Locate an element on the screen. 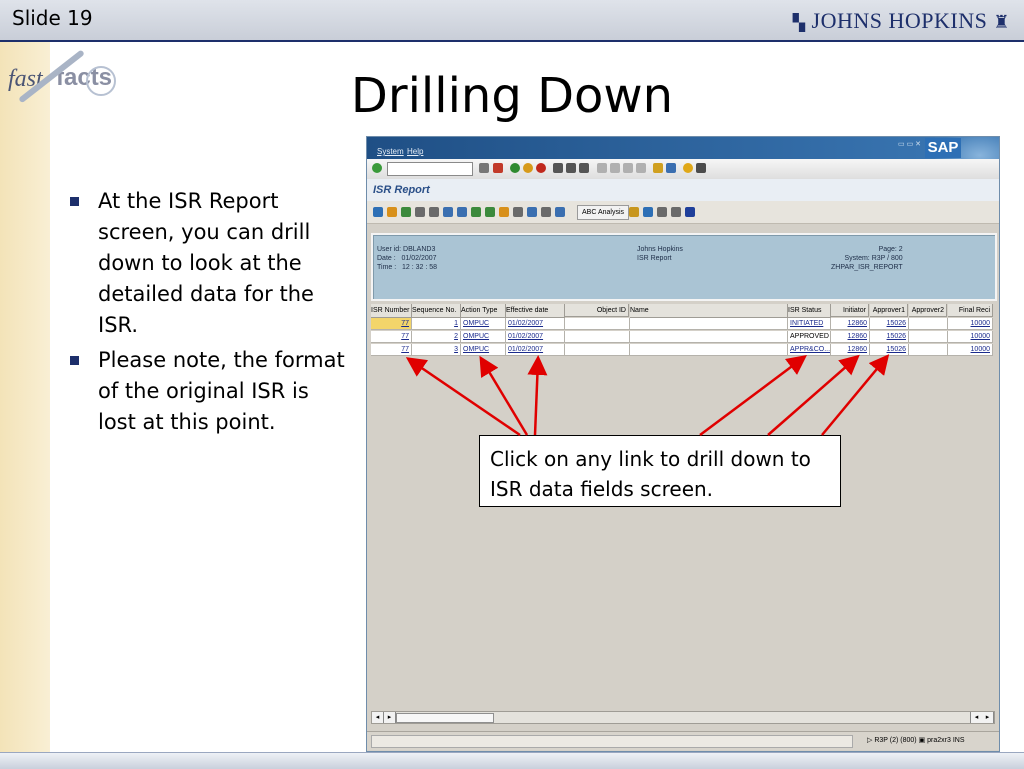 The height and width of the screenshot is (769, 1024). column-header-isr-status: ISR Status is located at coordinates (809, 311).